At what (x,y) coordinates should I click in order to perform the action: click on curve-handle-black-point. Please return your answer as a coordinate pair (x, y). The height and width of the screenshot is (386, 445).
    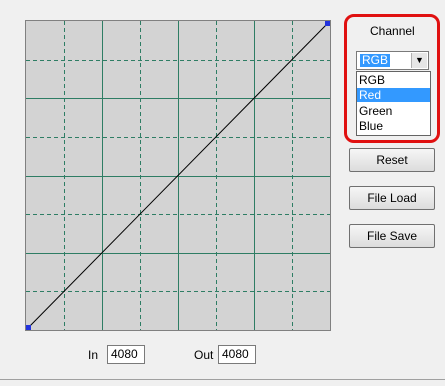
    Looking at the image, I should click on (28, 327).